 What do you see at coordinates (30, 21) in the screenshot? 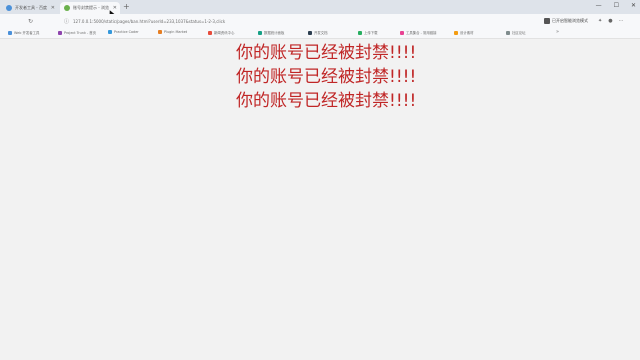
I see `reload-icon: ↻` at bounding box center [30, 21].